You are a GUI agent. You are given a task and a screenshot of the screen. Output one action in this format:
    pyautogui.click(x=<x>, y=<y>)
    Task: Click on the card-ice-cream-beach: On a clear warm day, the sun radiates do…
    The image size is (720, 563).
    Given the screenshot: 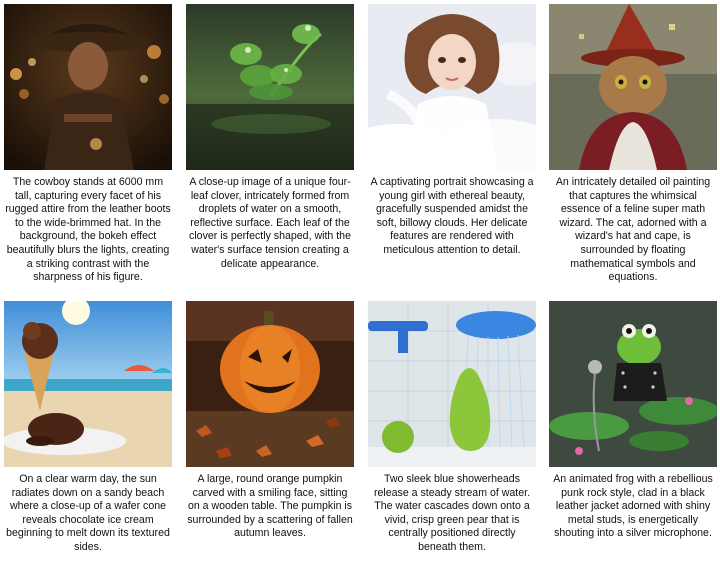 What is the action you would take?
    pyautogui.click(x=88, y=428)
    